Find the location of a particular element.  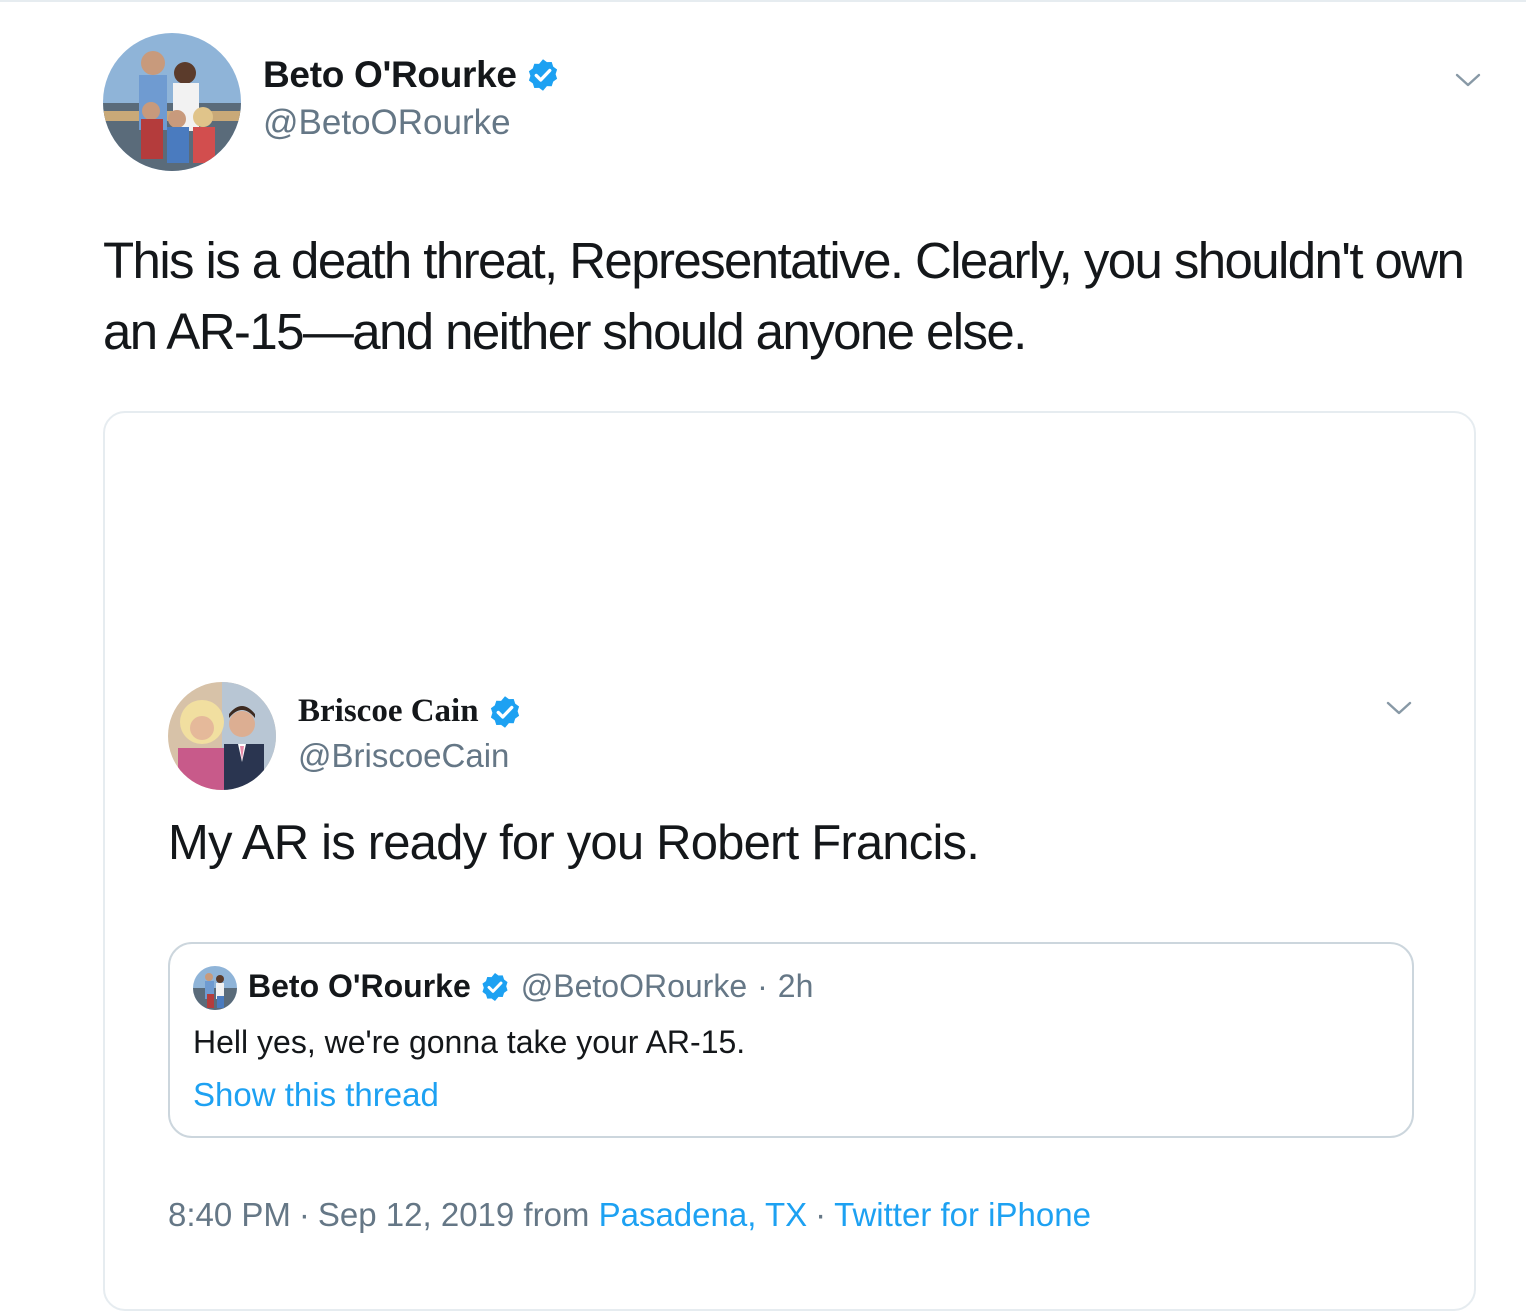

author-name: Beto O'Rourke is located at coordinates (412, 75).